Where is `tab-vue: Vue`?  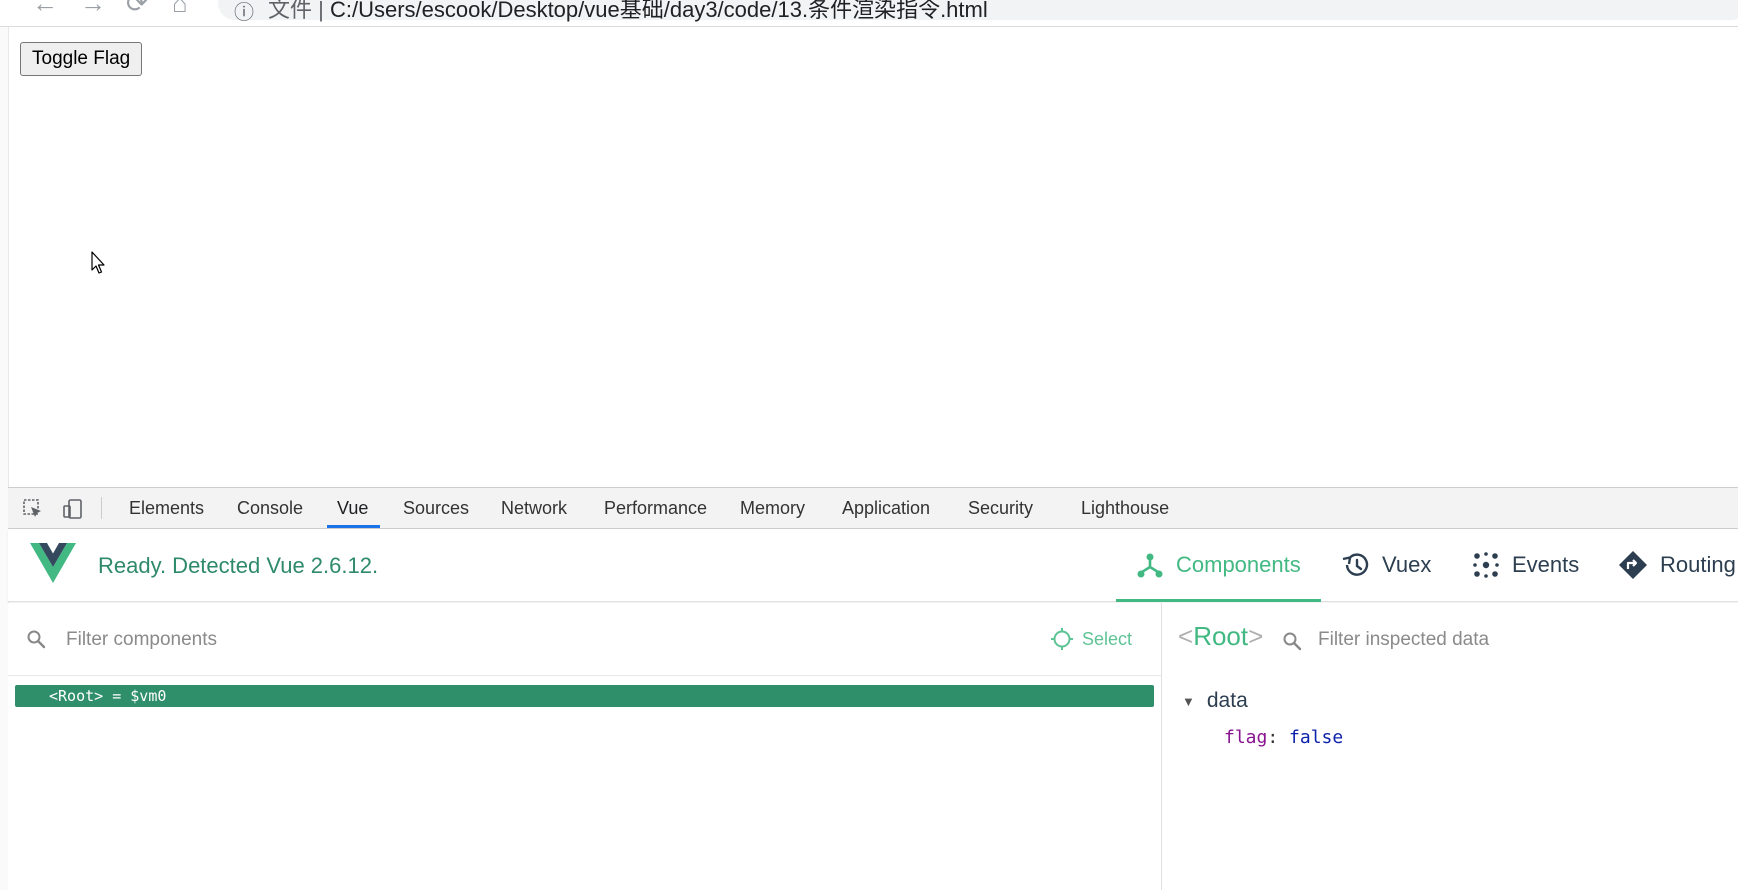
tab-vue: Vue is located at coordinates (353, 508).